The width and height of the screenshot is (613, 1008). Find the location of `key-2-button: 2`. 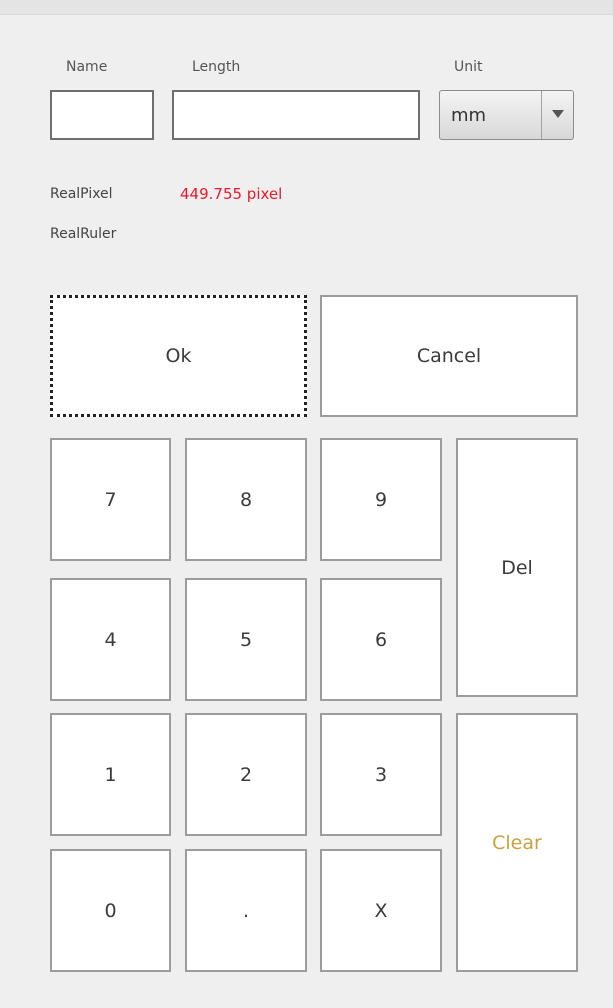

key-2-button: 2 is located at coordinates (246, 774).